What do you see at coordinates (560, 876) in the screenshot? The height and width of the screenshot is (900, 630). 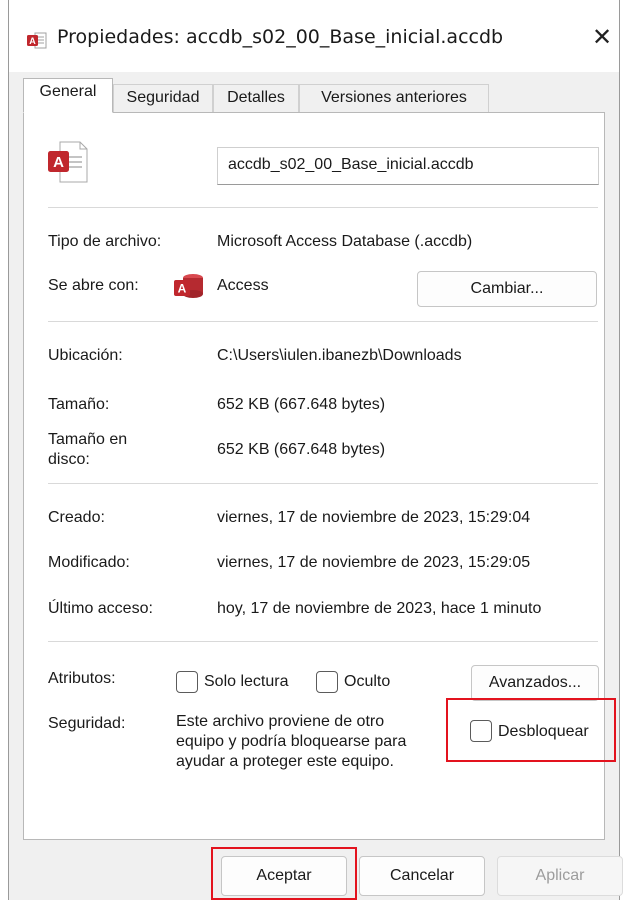 I see `apply-button: Aplicar` at bounding box center [560, 876].